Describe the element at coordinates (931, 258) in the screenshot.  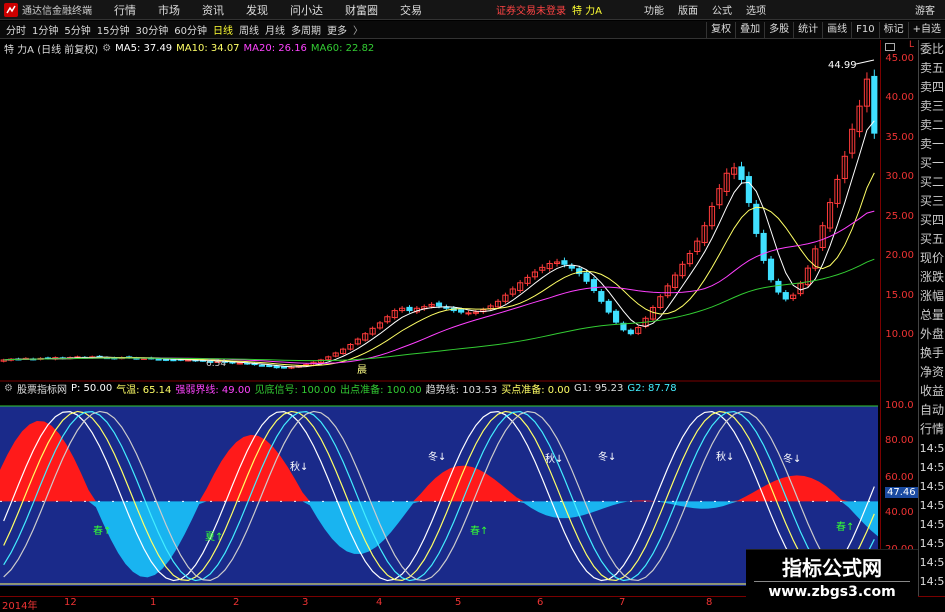
I see `quote-label: 现价` at that location.